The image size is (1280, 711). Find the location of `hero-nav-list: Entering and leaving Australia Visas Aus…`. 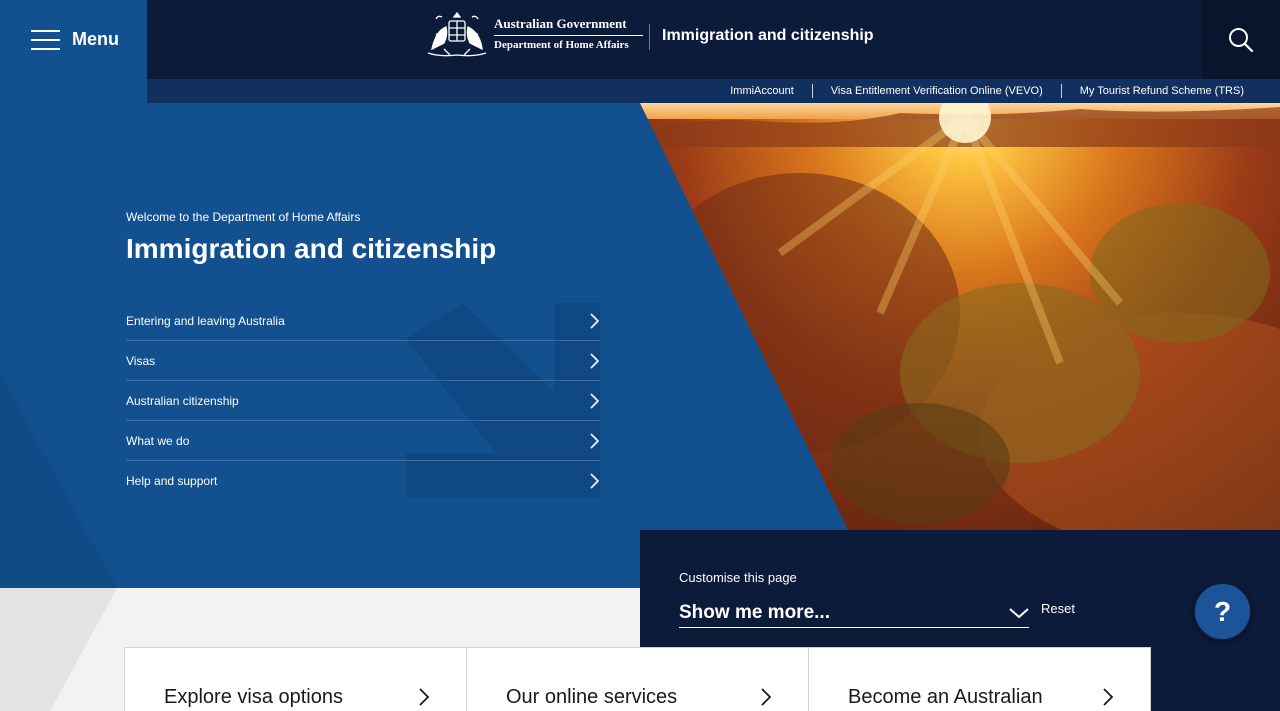

hero-nav-list: Entering and leaving Australia Visas Aus… is located at coordinates (363, 401).